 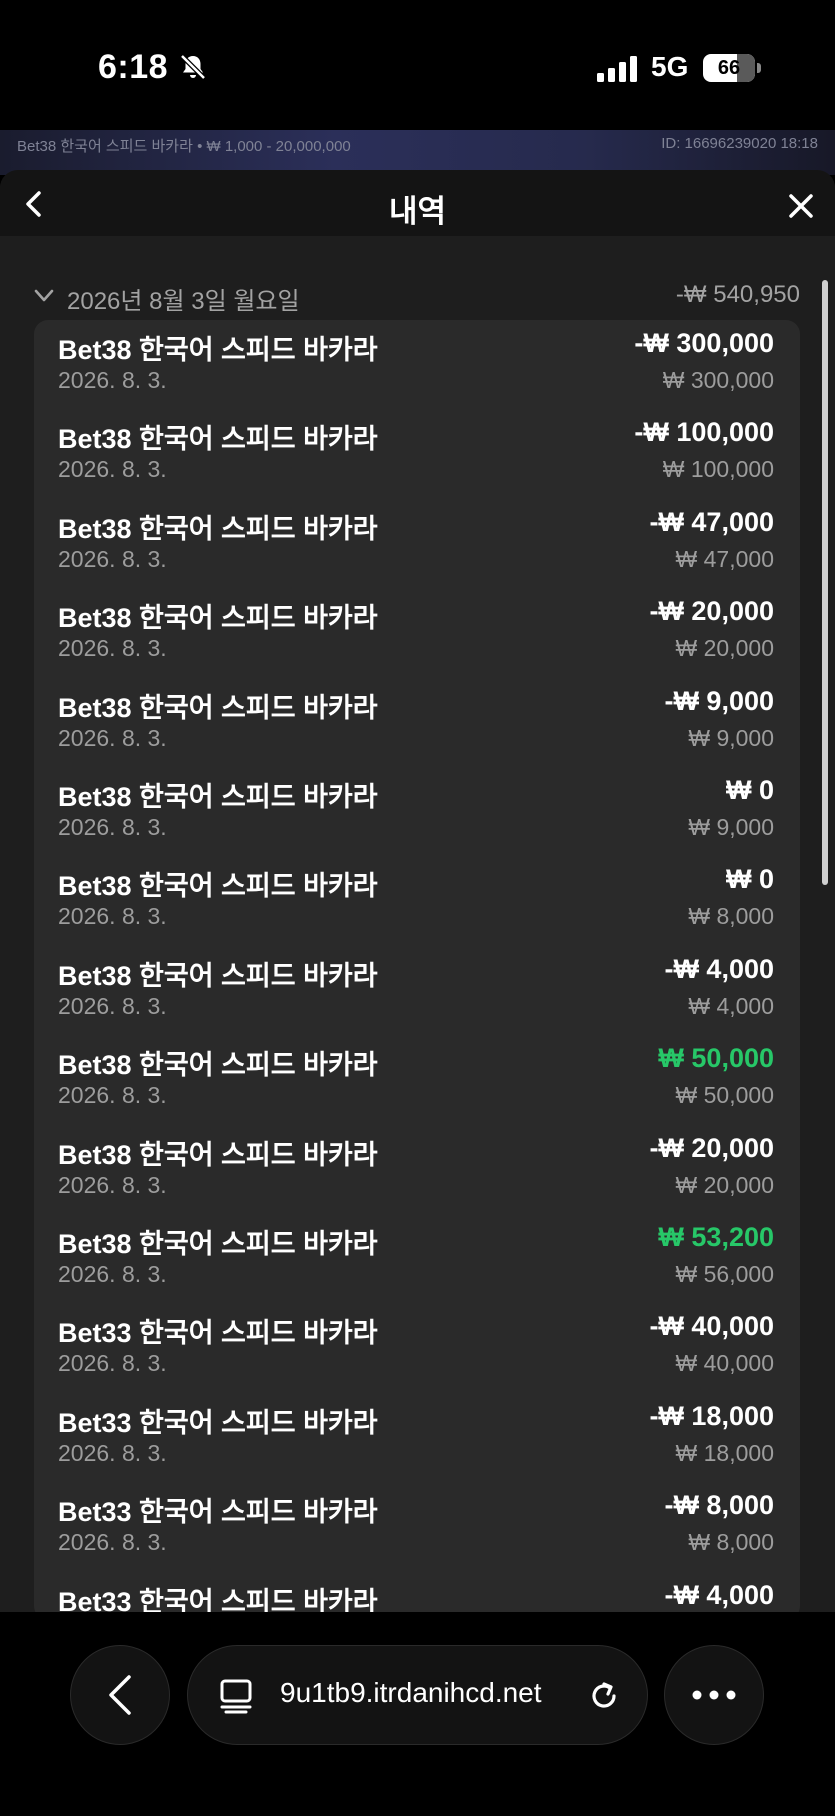 I want to click on history-row: Bet33 한국어 스피드 바카라 -₩ 4,000, so click(x=417, y=1592).